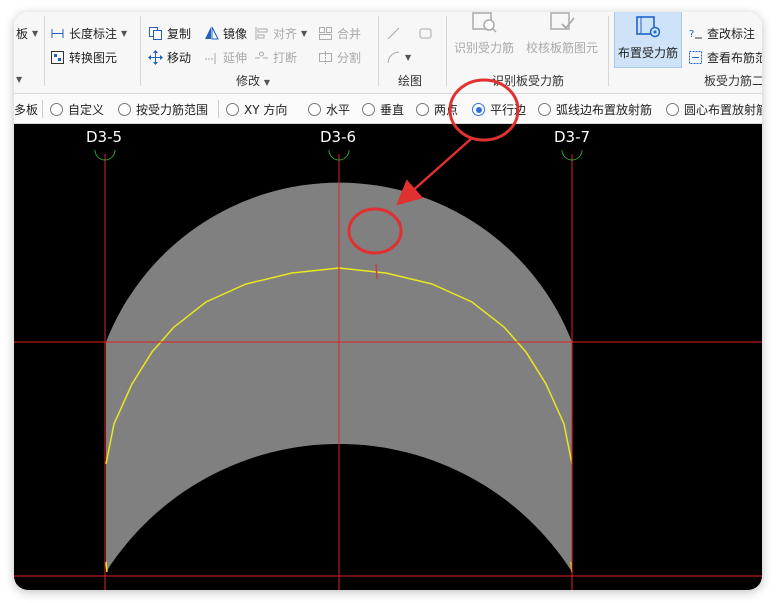  I want to click on radio-custom, so click(56, 109).